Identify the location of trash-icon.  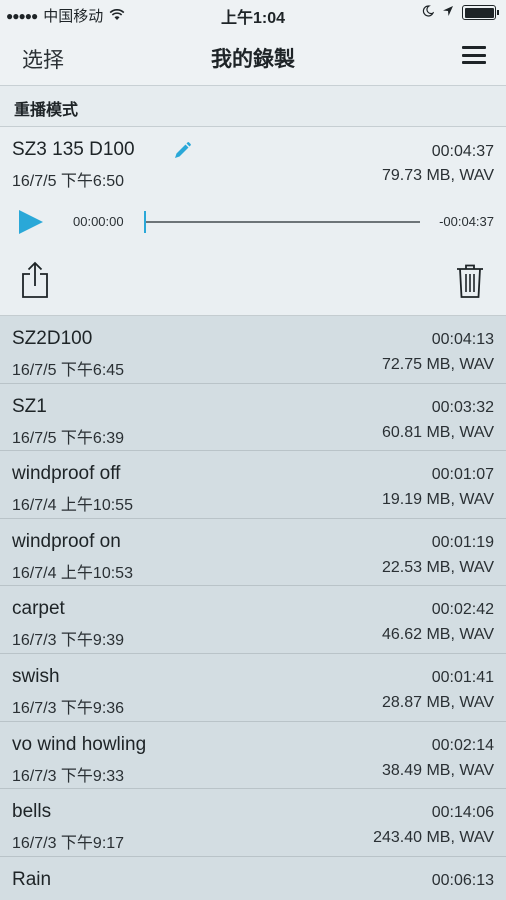
(470, 281).